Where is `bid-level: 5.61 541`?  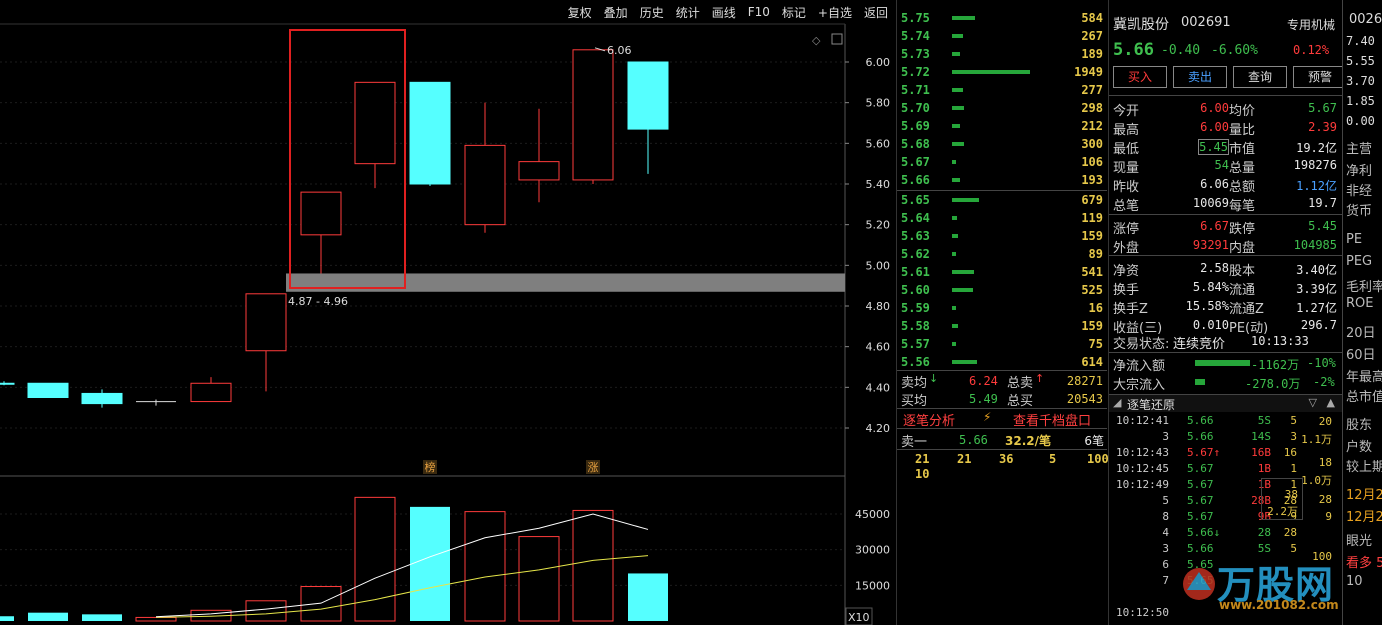
bid-level: 5.61 541 is located at coordinates (1002, 272).